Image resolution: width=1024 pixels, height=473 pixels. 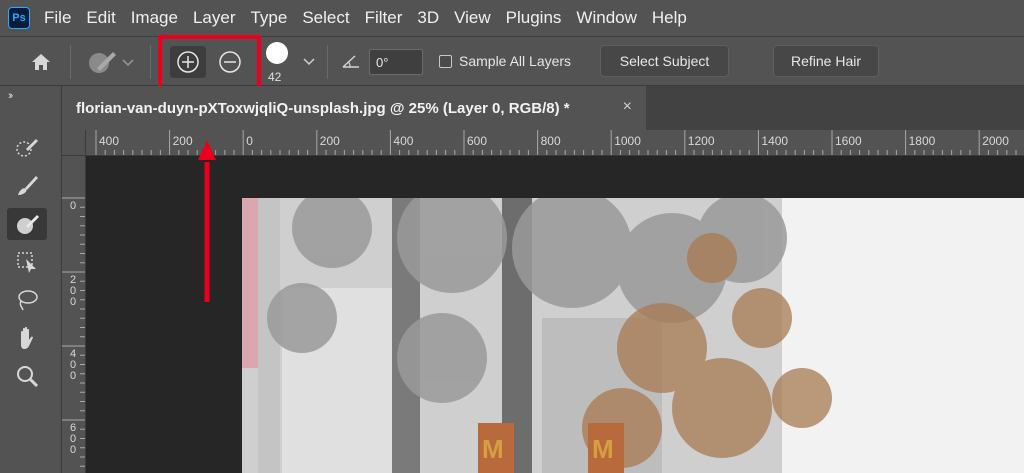 What do you see at coordinates (268, 18) in the screenshot?
I see `menu-type: Type` at bounding box center [268, 18].